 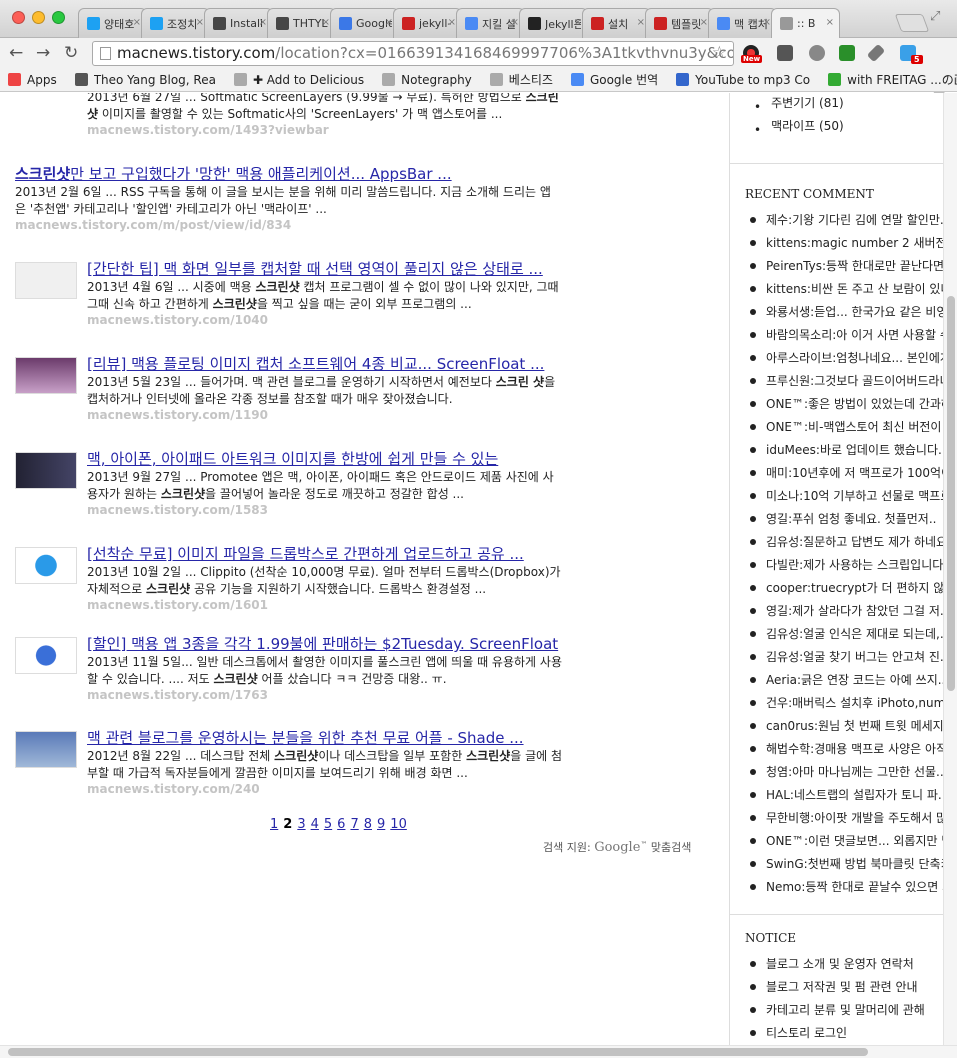 I want to click on recent-comment-link: 미소나:10억 기부하고 선물로 맥프로.., so click(x=846, y=495).